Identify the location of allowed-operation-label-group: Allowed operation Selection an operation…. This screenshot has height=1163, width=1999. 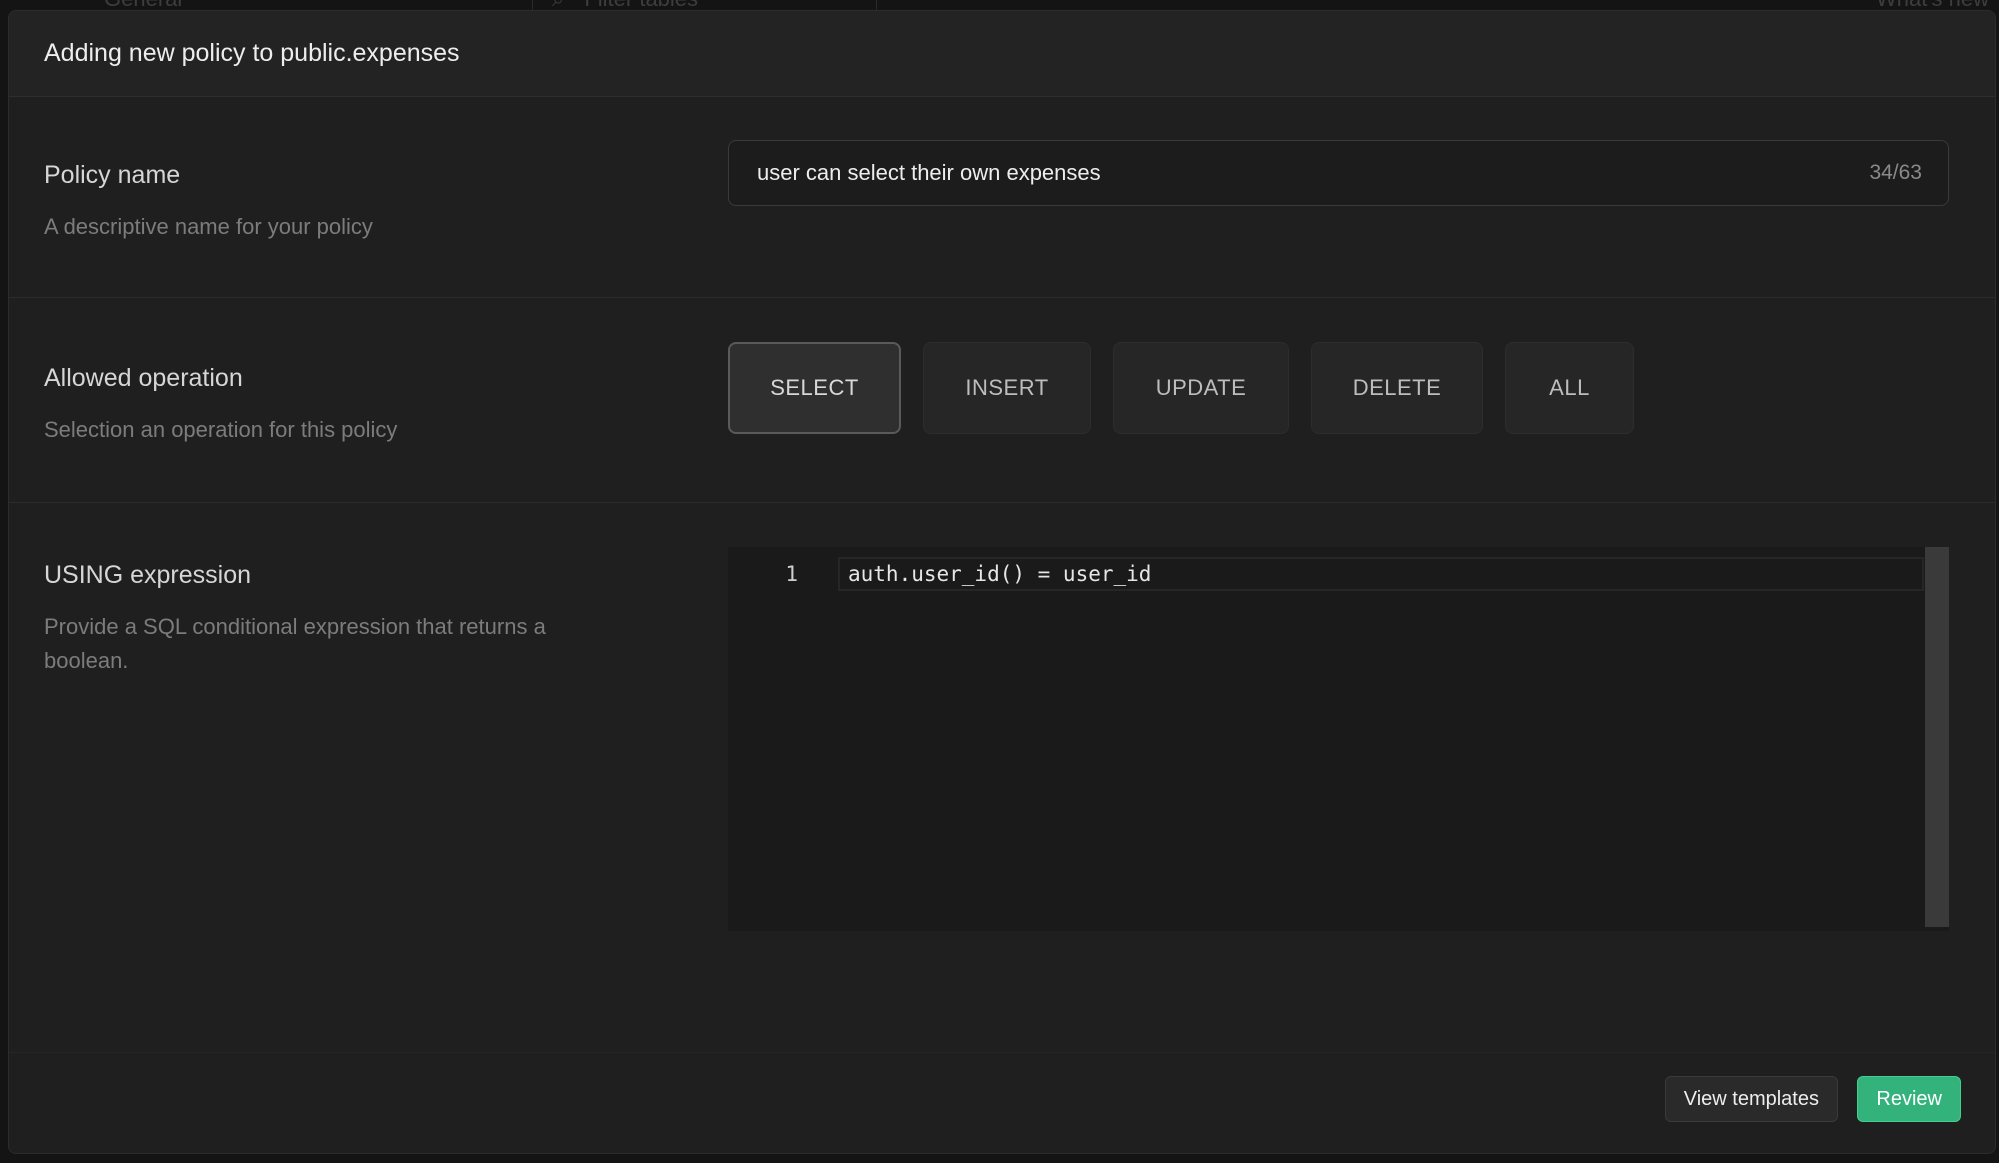
(334, 405).